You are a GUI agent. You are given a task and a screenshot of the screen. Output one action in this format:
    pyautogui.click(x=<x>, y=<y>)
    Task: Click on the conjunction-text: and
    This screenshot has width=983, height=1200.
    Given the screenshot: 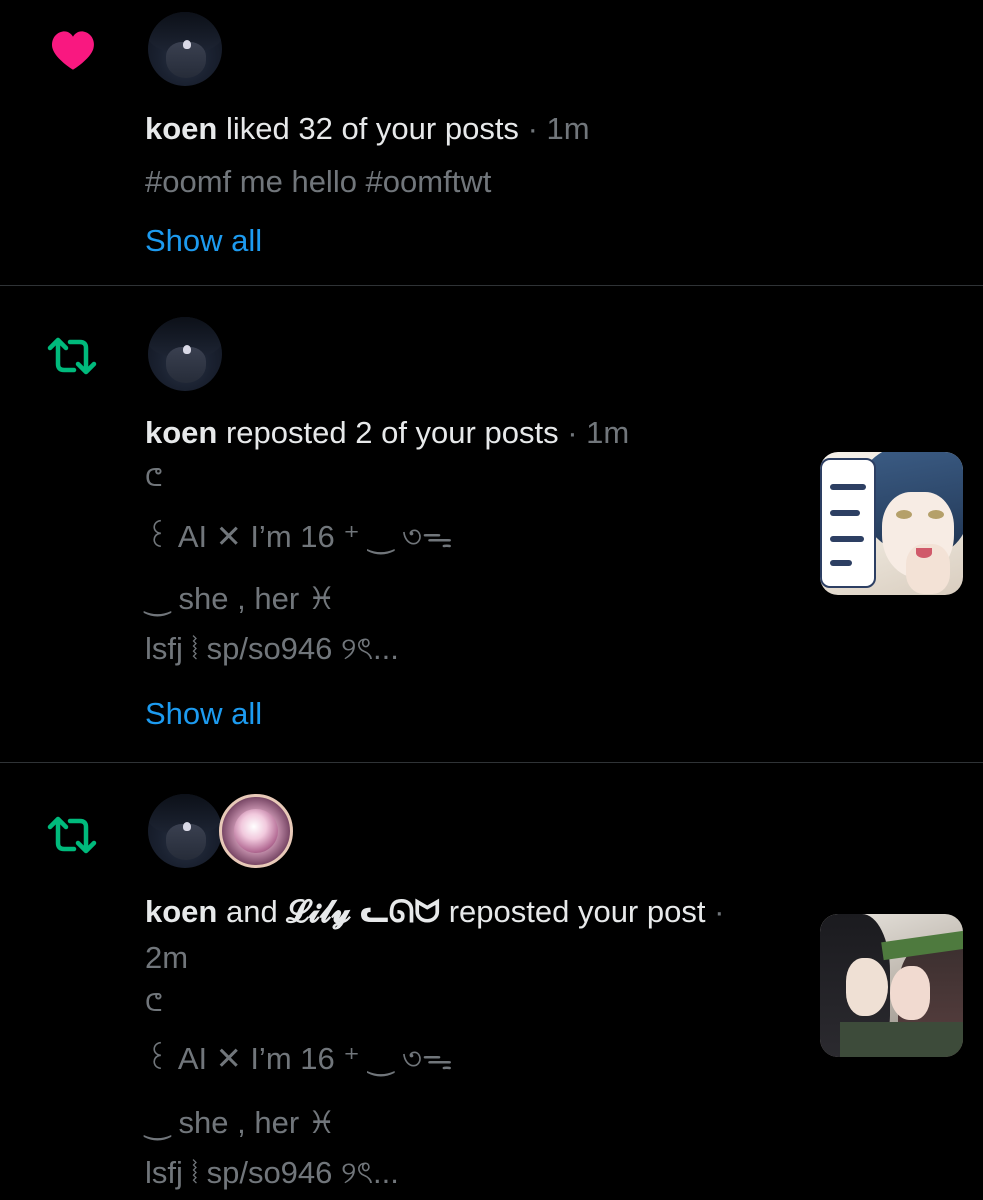 What is the action you would take?
    pyautogui.click(x=251, y=911)
    